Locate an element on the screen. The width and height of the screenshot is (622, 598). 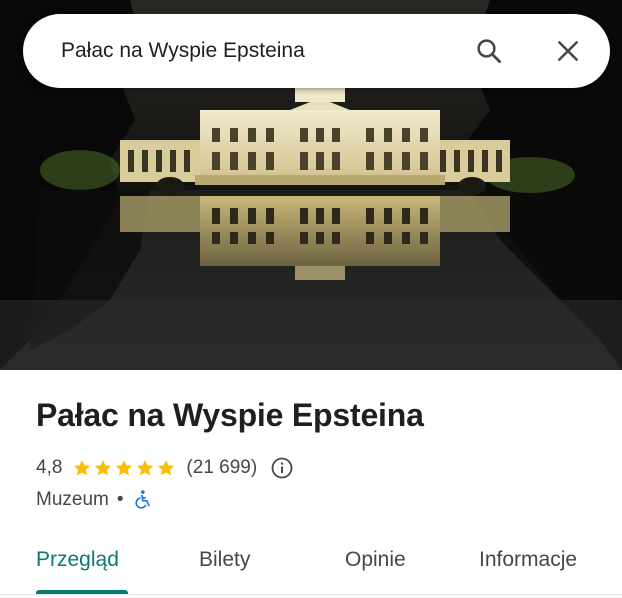
place-title: Pałac na Wyspie Epsteina is located at coordinates (230, 415).